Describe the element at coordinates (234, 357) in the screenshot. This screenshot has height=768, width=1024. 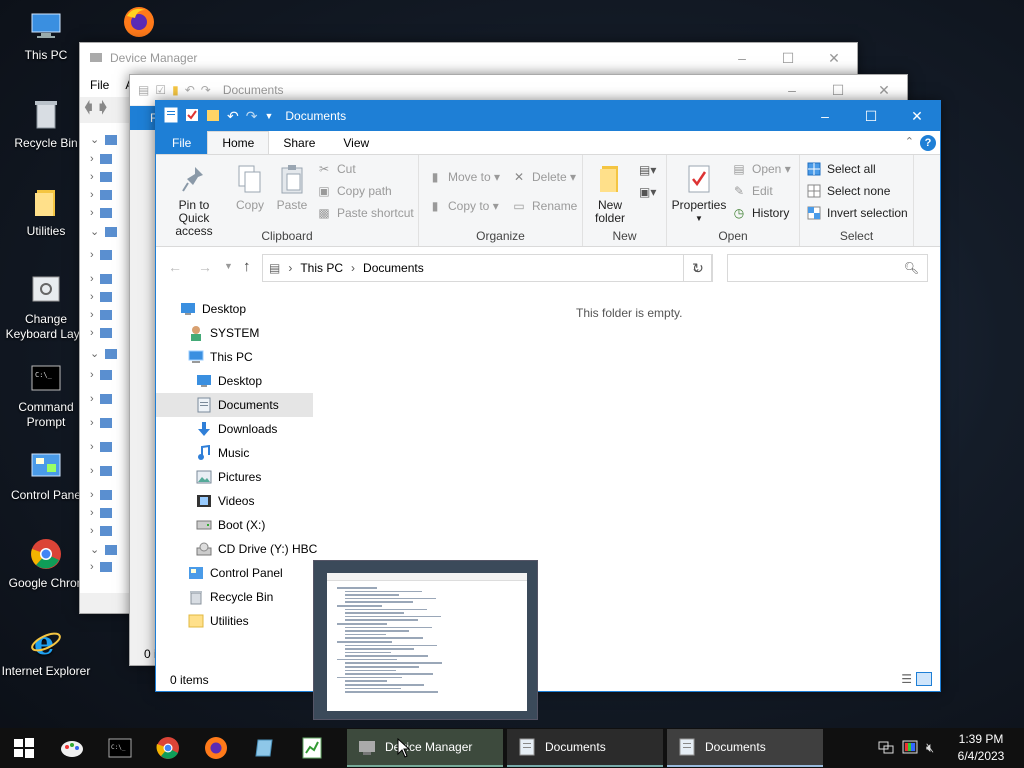
I see `nav-this-pc: This PC` at that location.